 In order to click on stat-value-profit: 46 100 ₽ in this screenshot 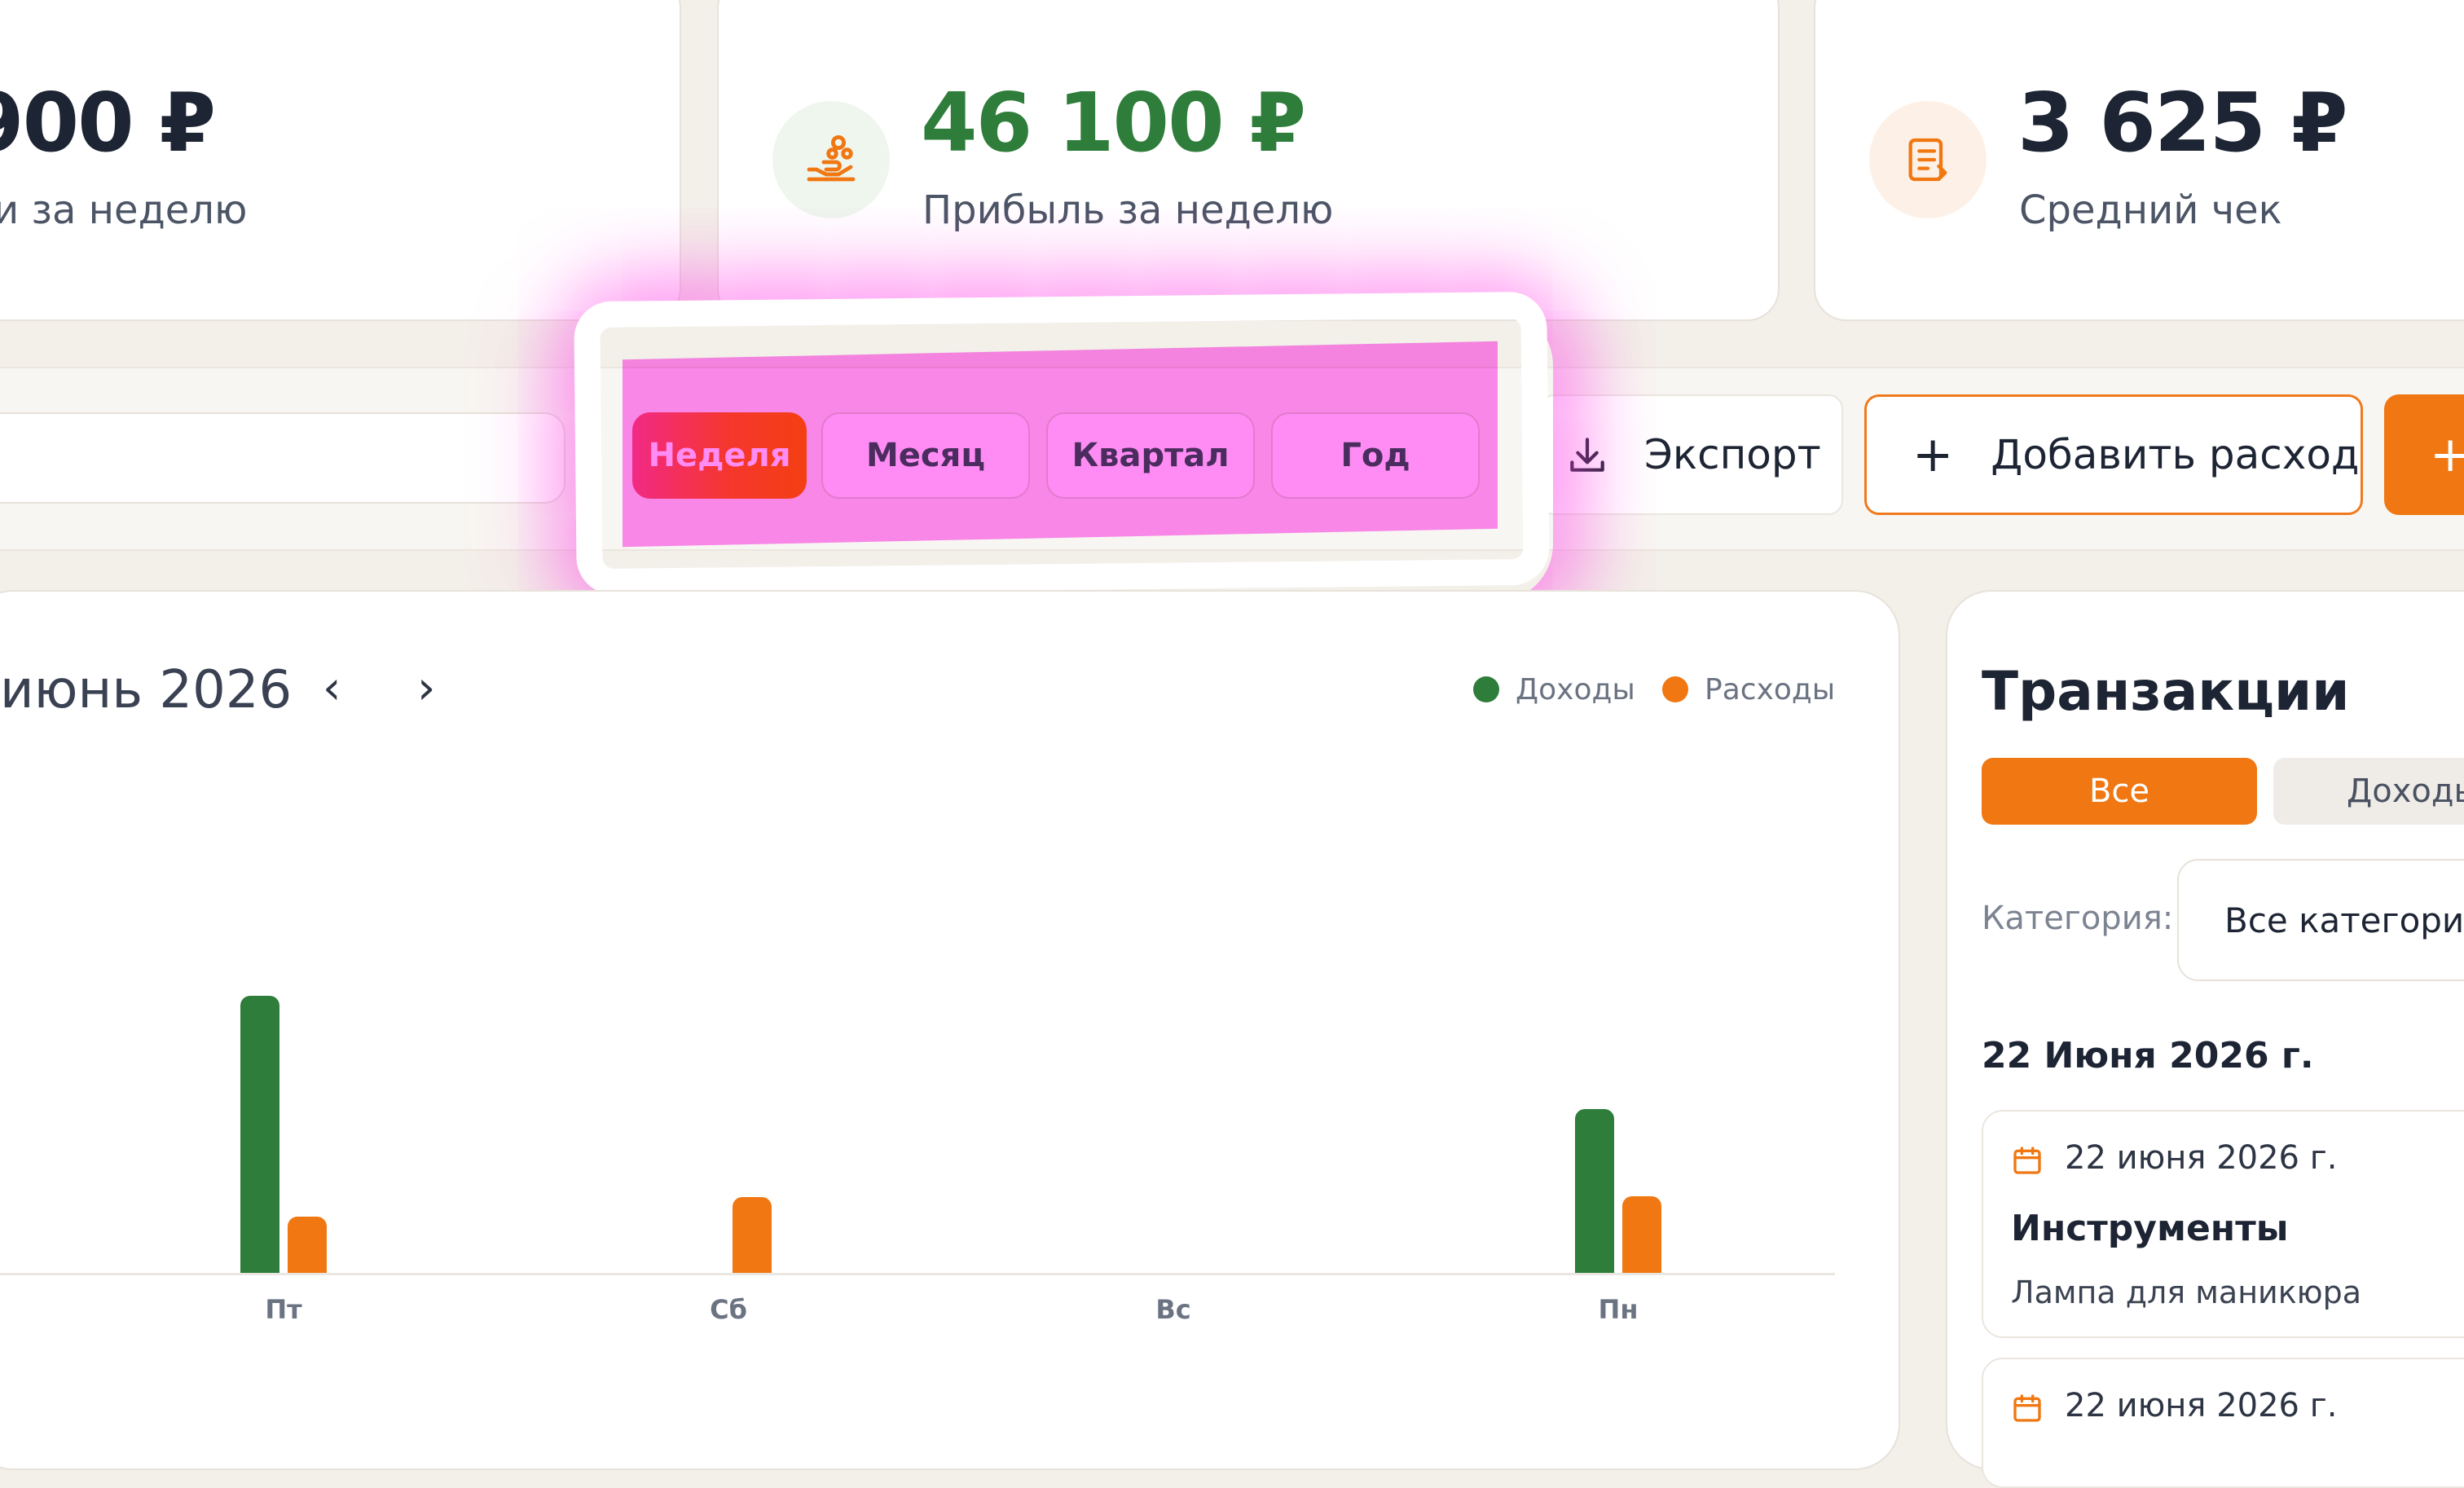, I will do `click(1113, 122)`.